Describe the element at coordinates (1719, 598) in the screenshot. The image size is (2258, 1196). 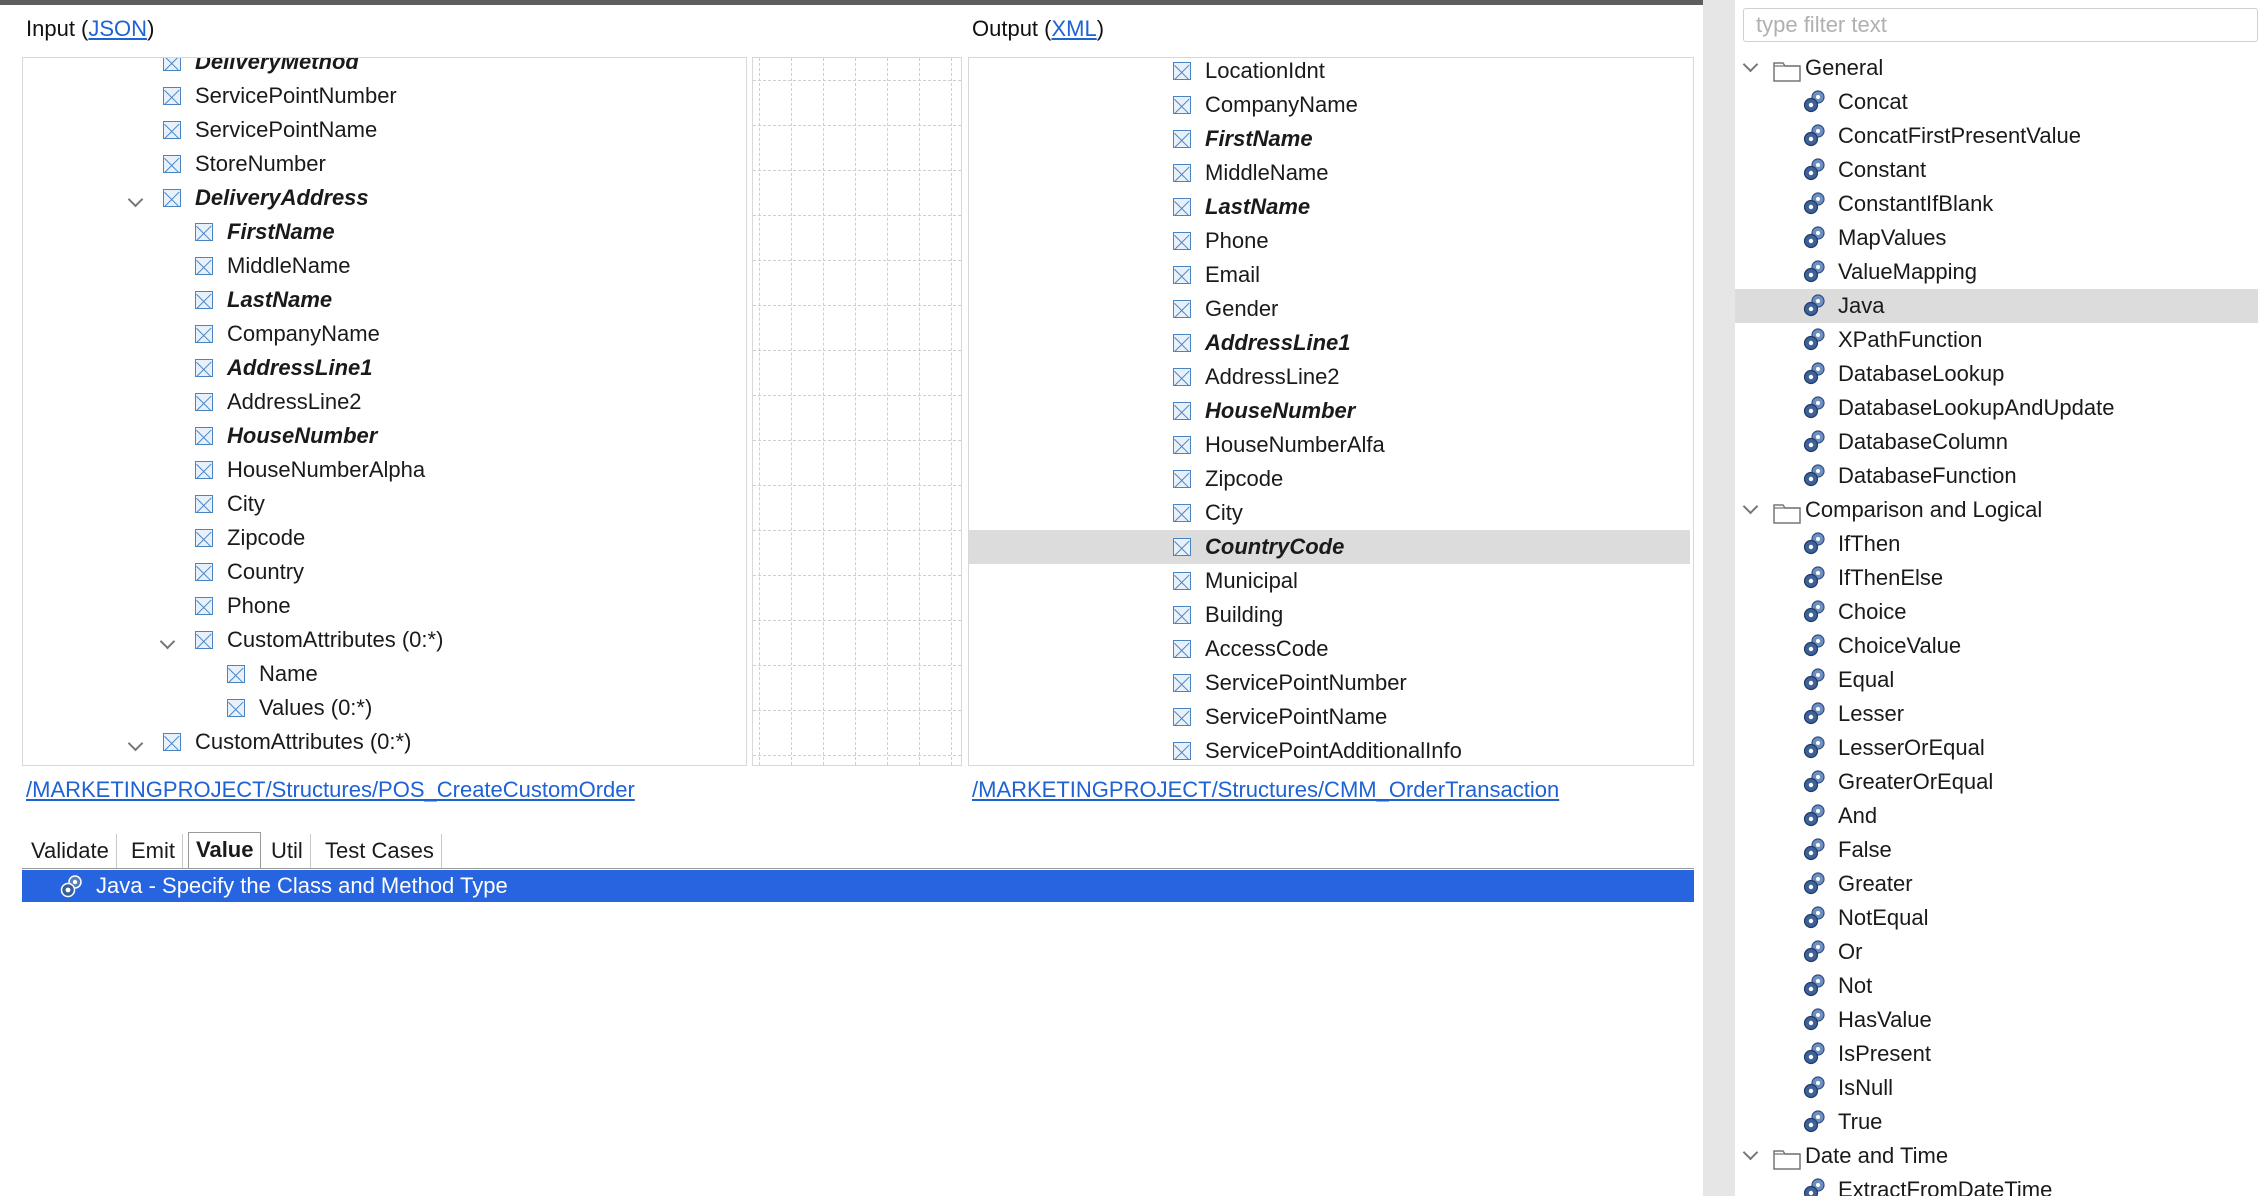
I see `panel-splitter` at that location.